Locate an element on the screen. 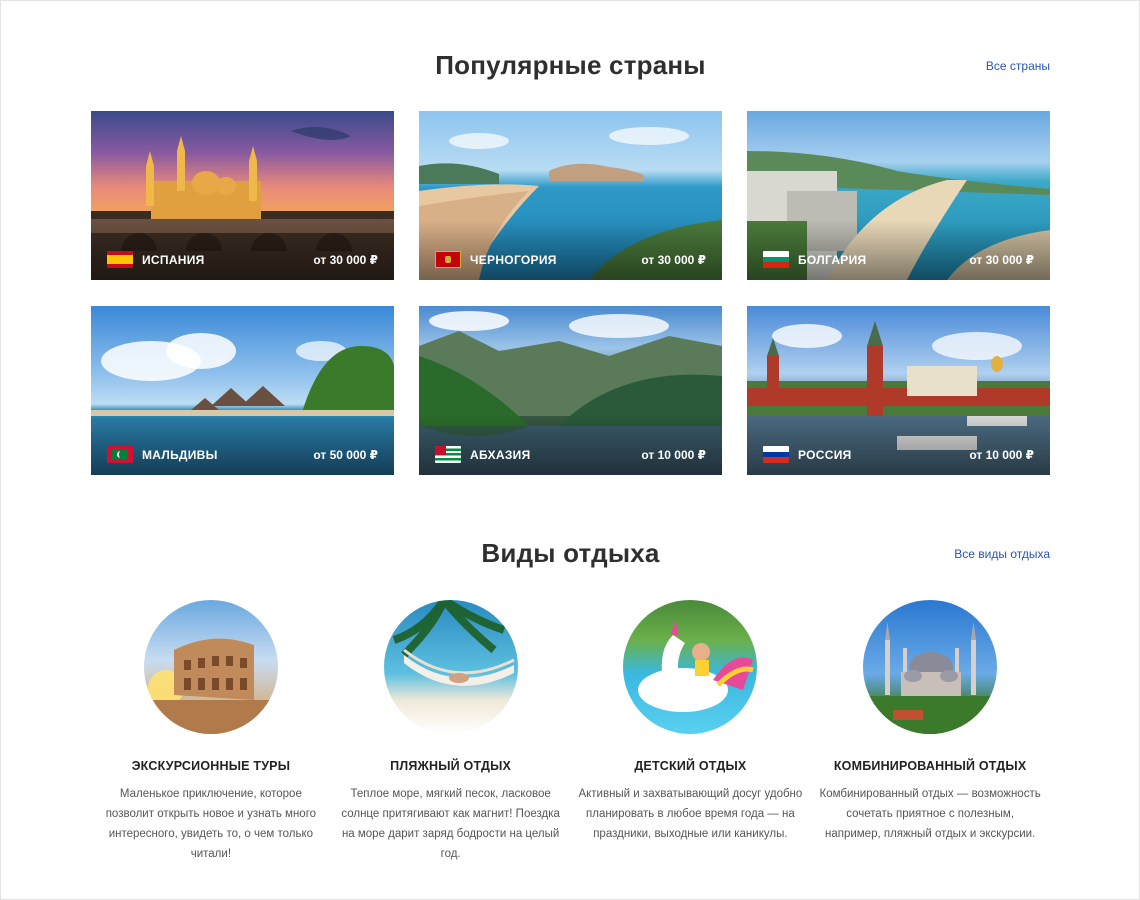  vacation-type-title: ДЕТСКИЙ ОТДЫХ is located at coordinates (690, 766).